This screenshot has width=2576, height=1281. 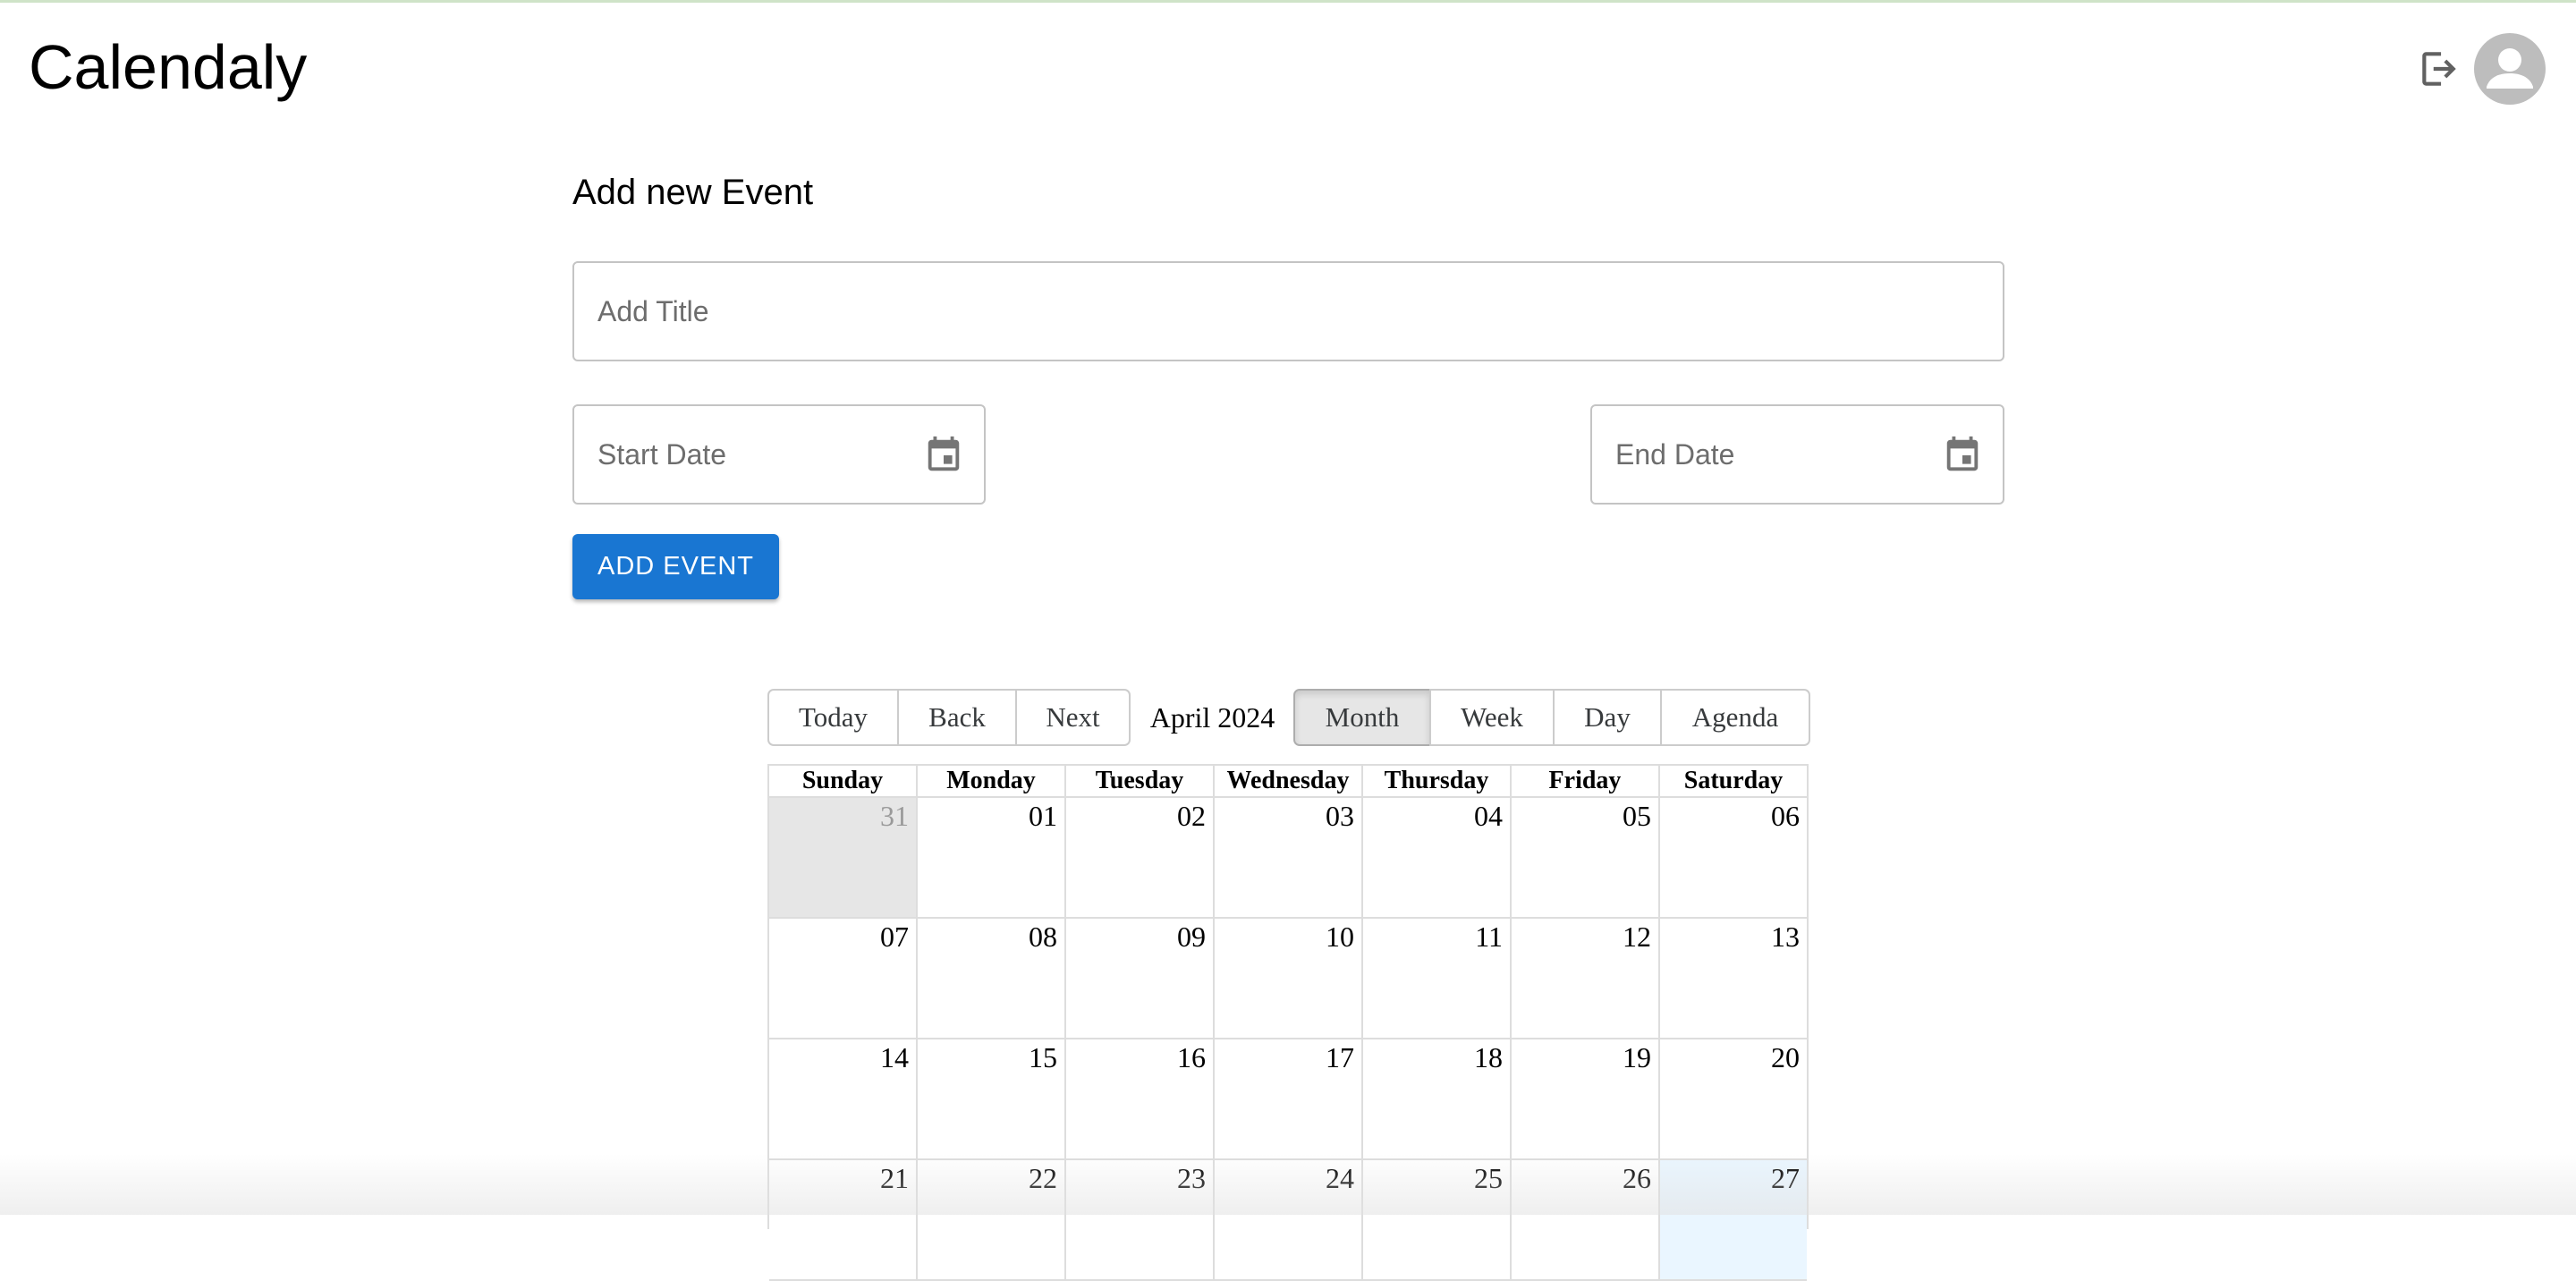 I want to click on back-button: Back, so click(x=957, y=717).